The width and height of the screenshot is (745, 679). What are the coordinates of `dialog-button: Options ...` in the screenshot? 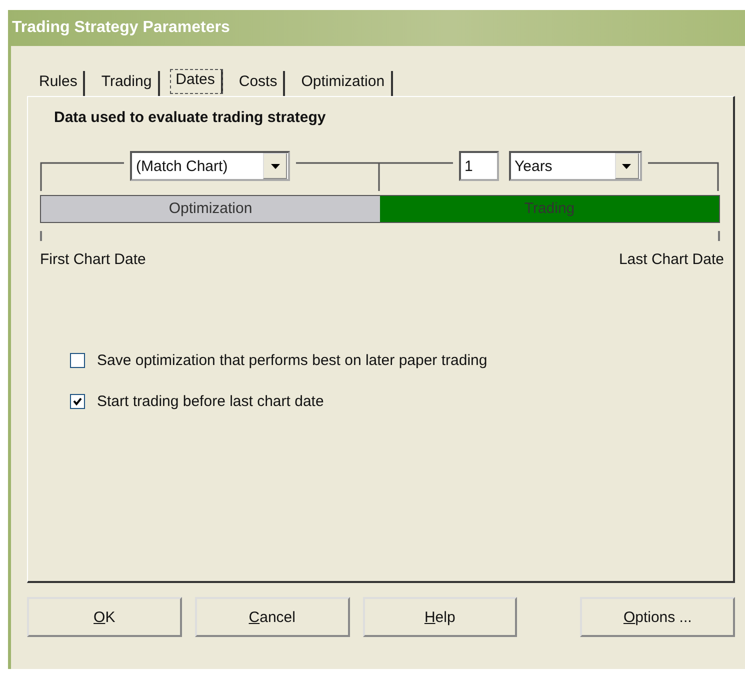 It's located at (657, 617).